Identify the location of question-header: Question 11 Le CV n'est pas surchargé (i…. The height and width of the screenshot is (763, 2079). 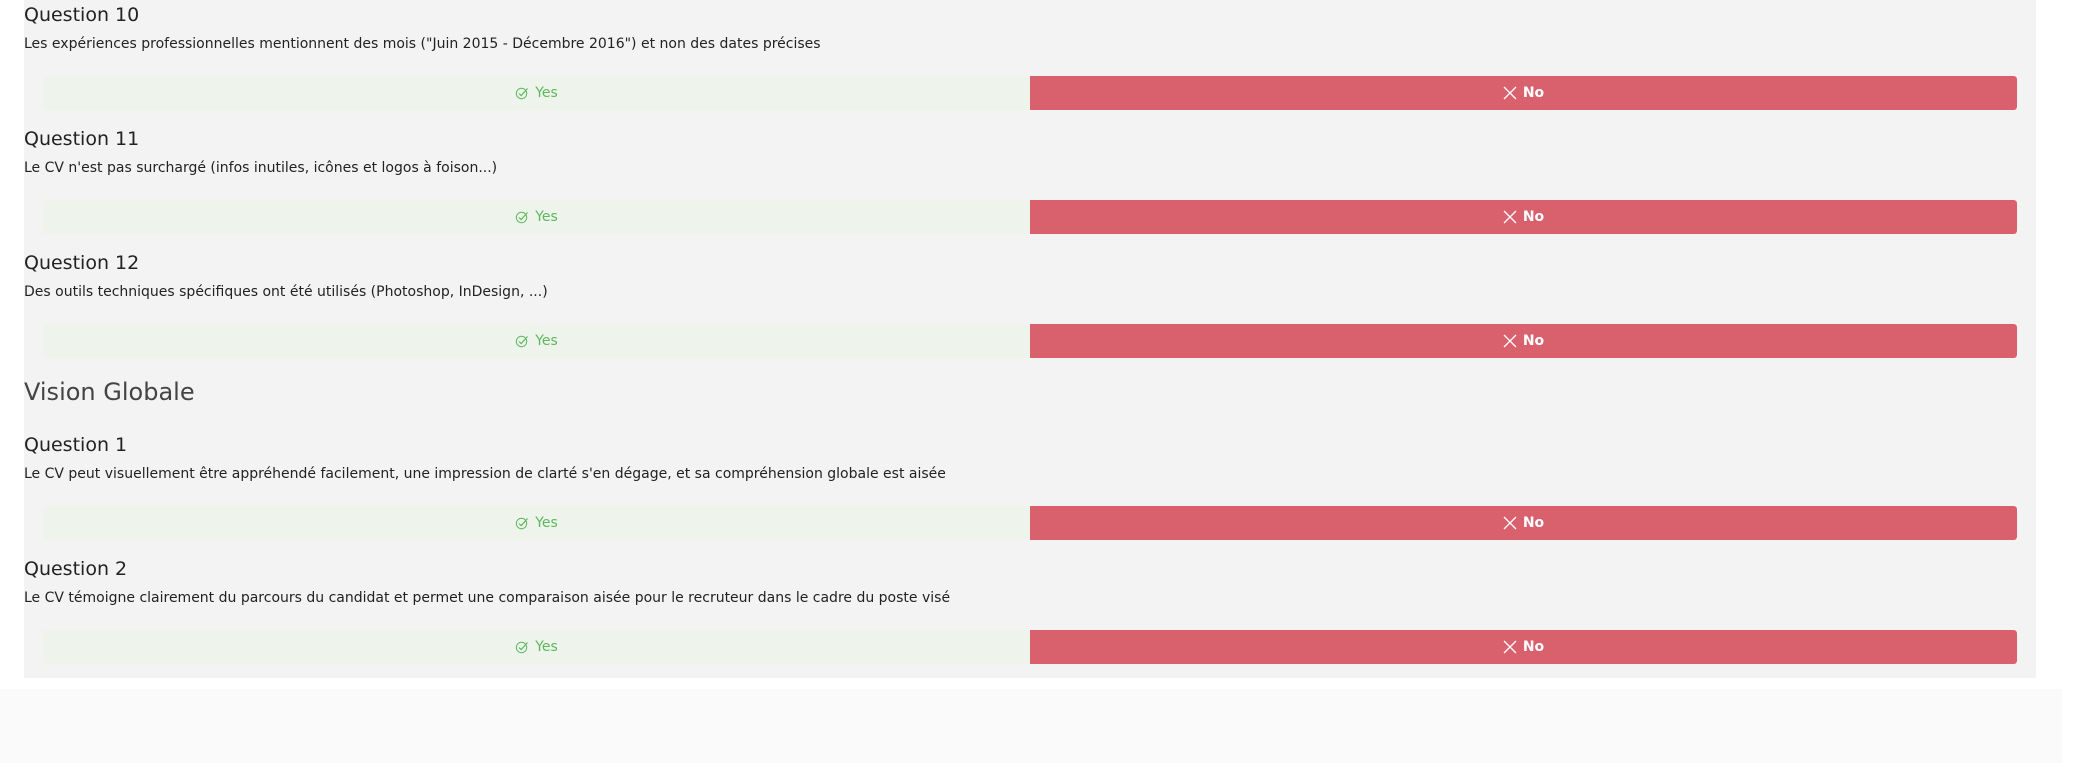
(1030, 157).